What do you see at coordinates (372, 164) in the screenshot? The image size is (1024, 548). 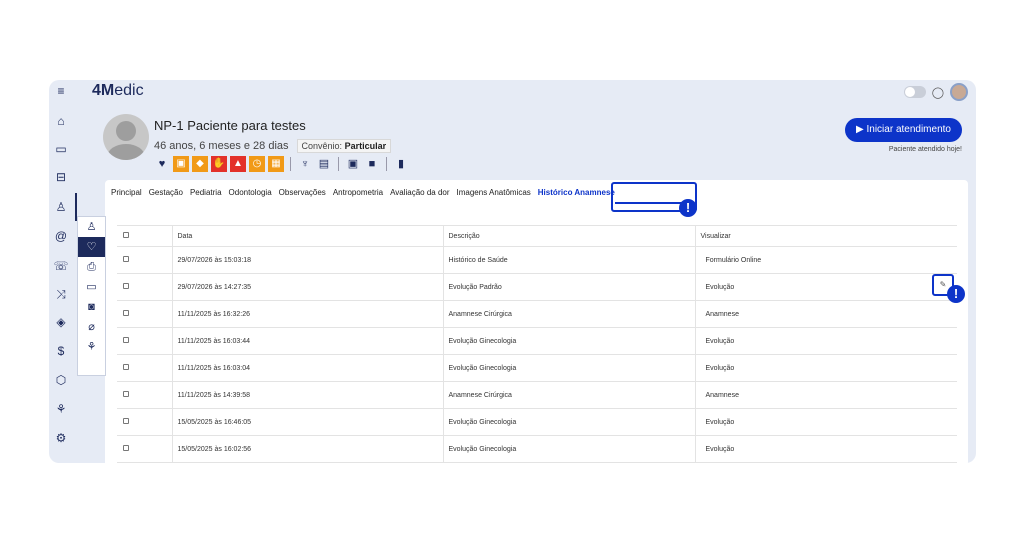 I see `video-icon: ■` at bounding box center [372, 164].